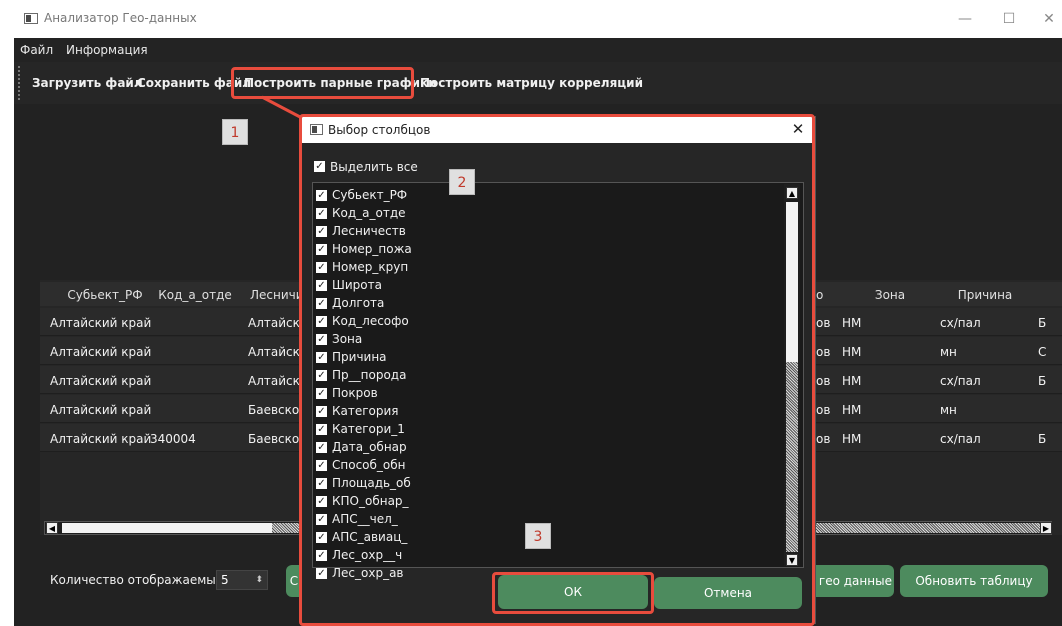 This screenshot has width=1062, height=626. Describe the element at coordinates (1009, 19) in the screenshot. I see `maximize-icon: ☐` at that location.